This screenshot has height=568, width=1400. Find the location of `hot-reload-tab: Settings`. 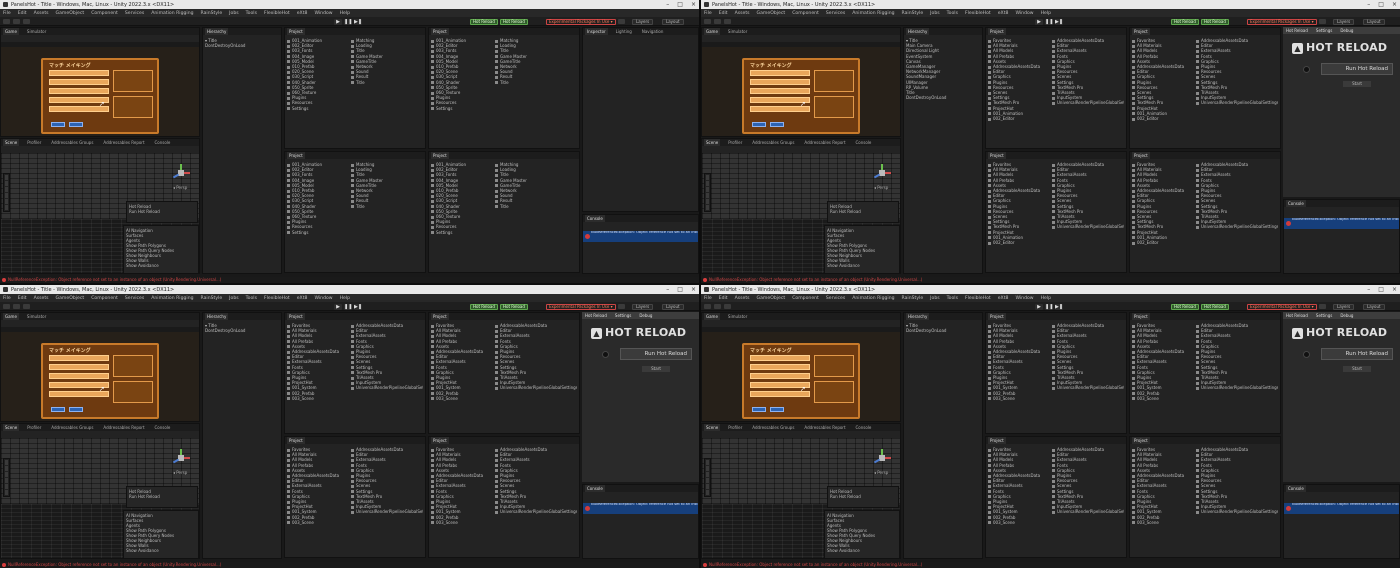

hot-reload-tab: Settings is located at coordinates (1324, 315).